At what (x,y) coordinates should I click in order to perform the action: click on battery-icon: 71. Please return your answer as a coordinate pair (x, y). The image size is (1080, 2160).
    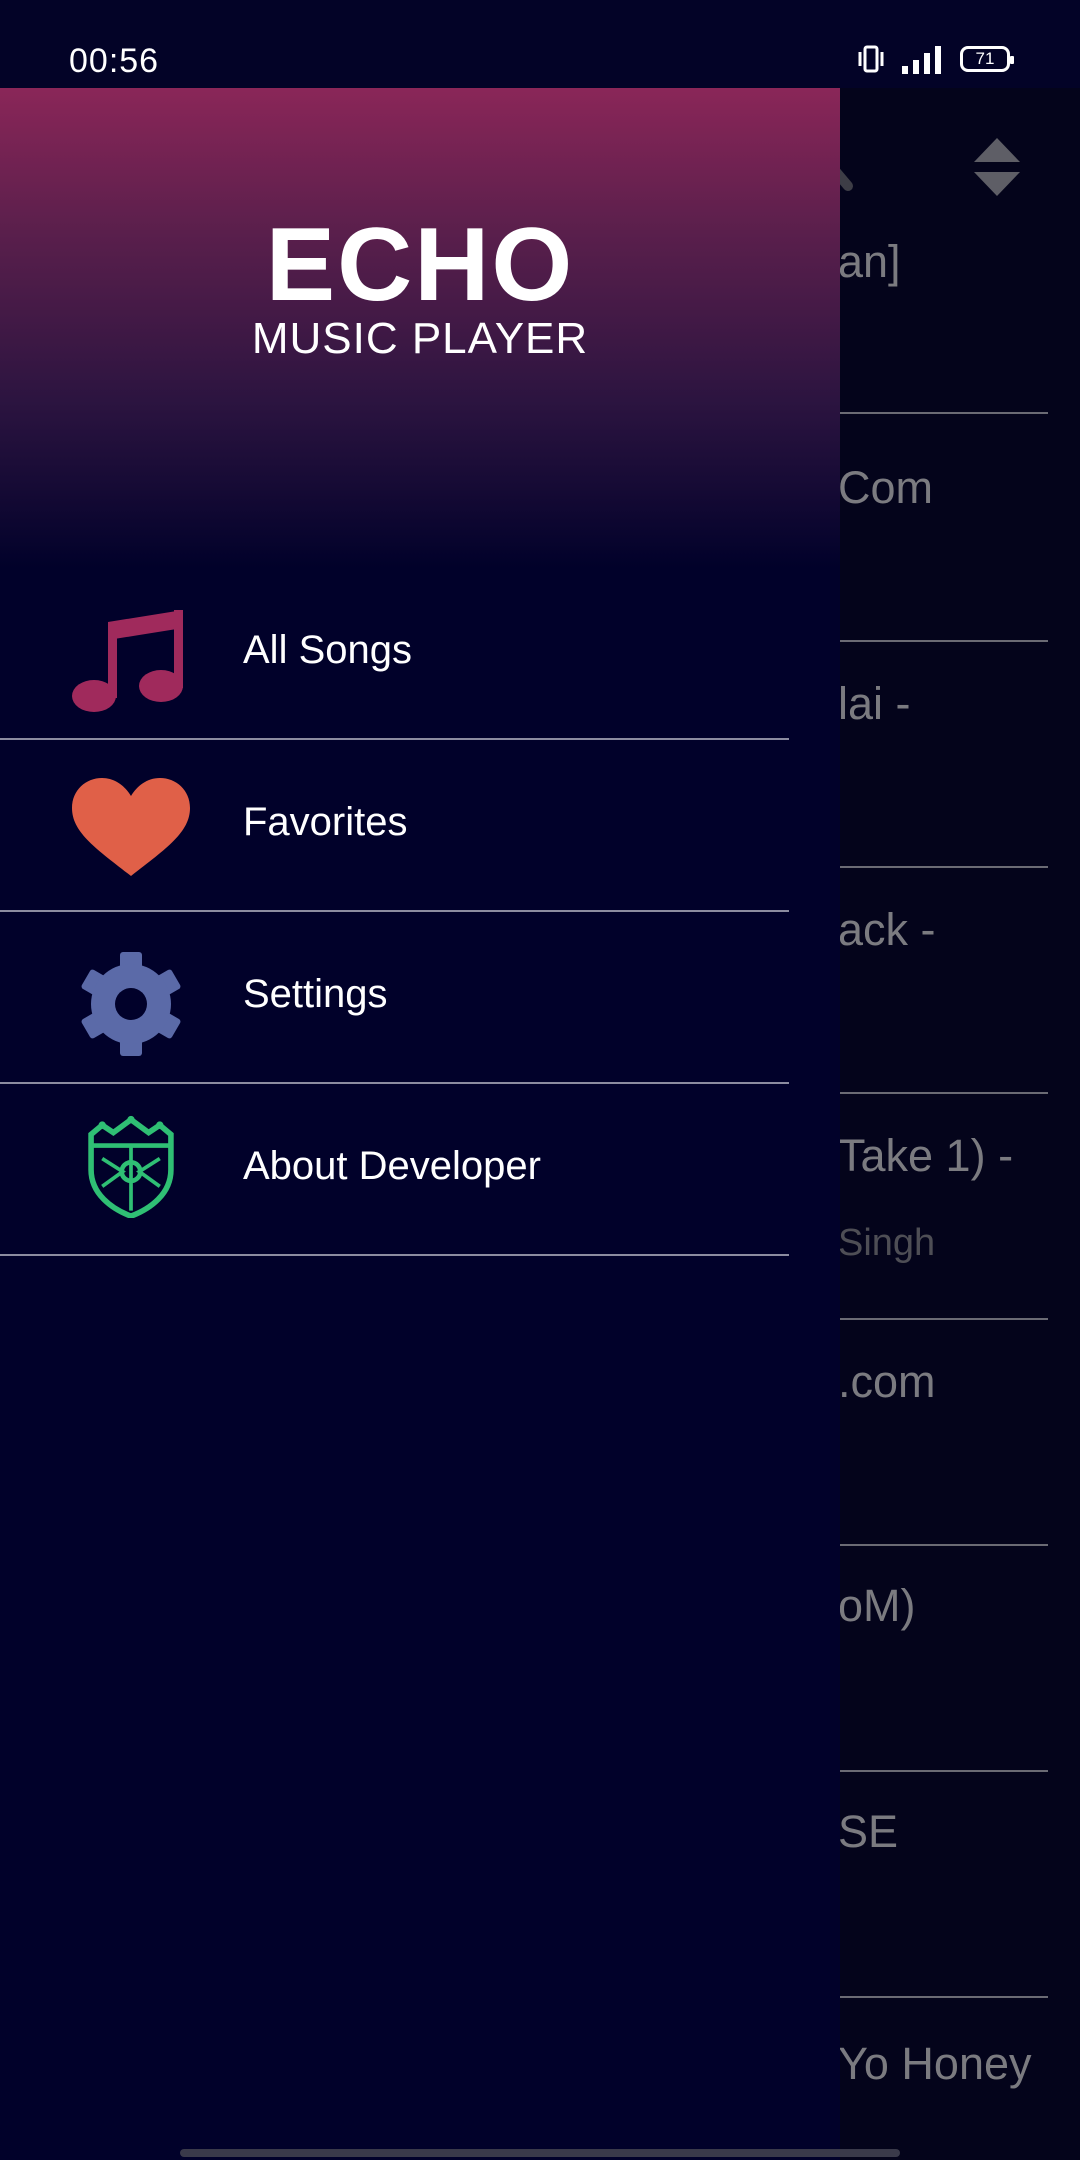
    Looking at the image, I should click on (987, 59).